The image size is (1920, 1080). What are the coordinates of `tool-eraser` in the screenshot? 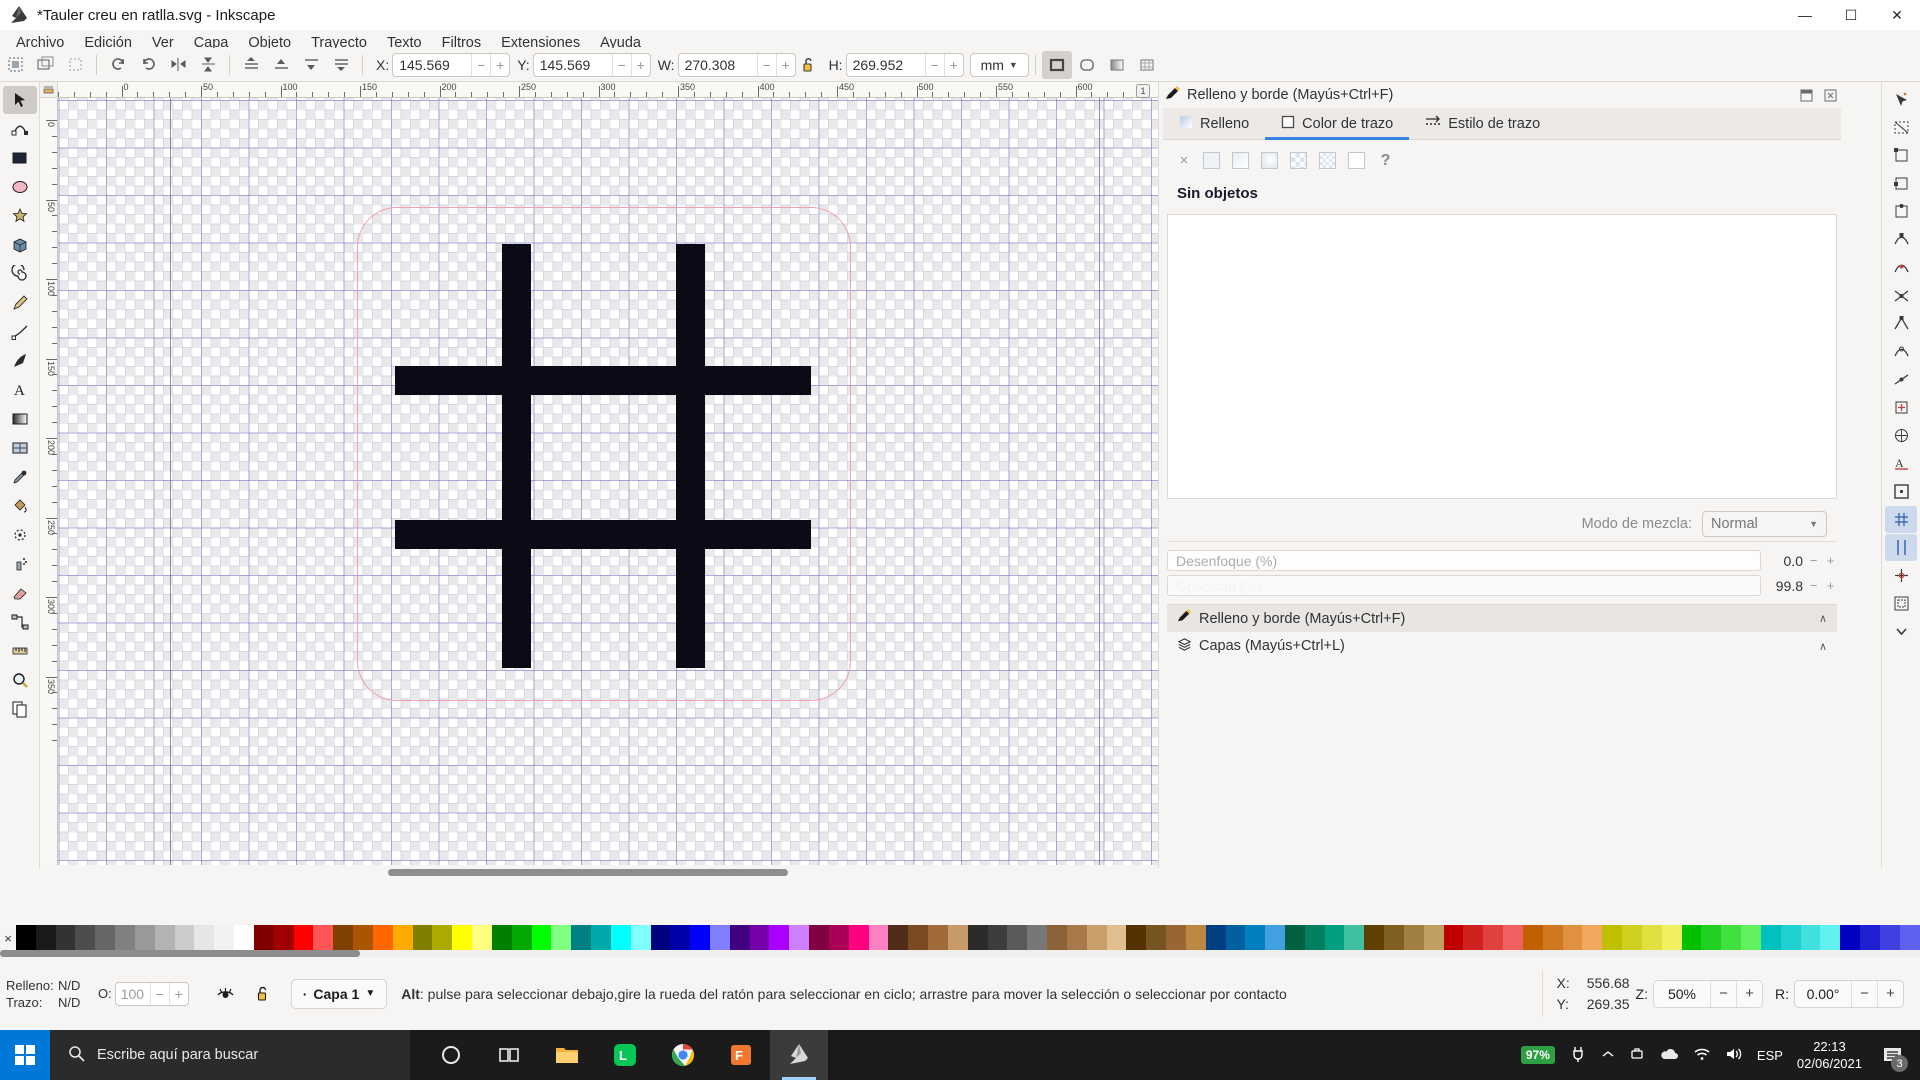 It's located at (20, 593).